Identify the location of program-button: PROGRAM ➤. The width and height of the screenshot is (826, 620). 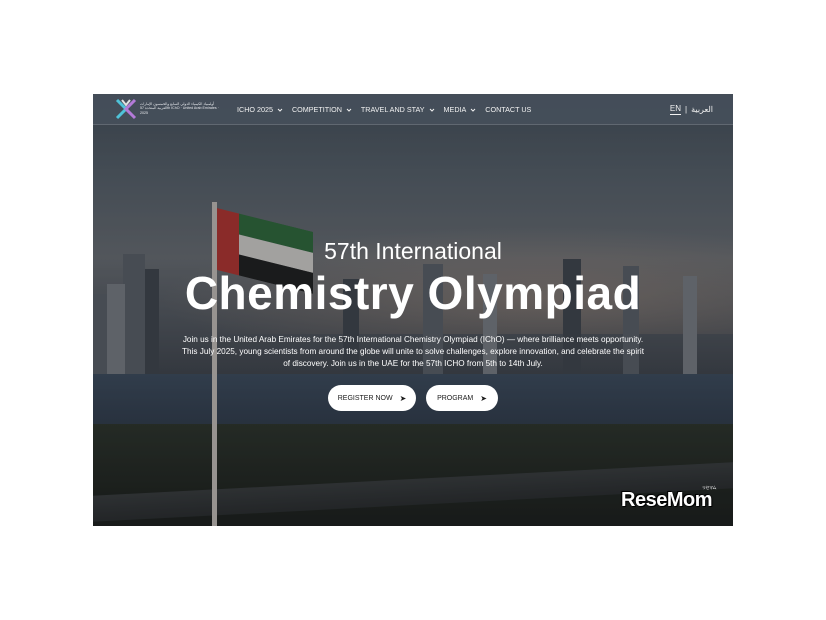
(462, 398).